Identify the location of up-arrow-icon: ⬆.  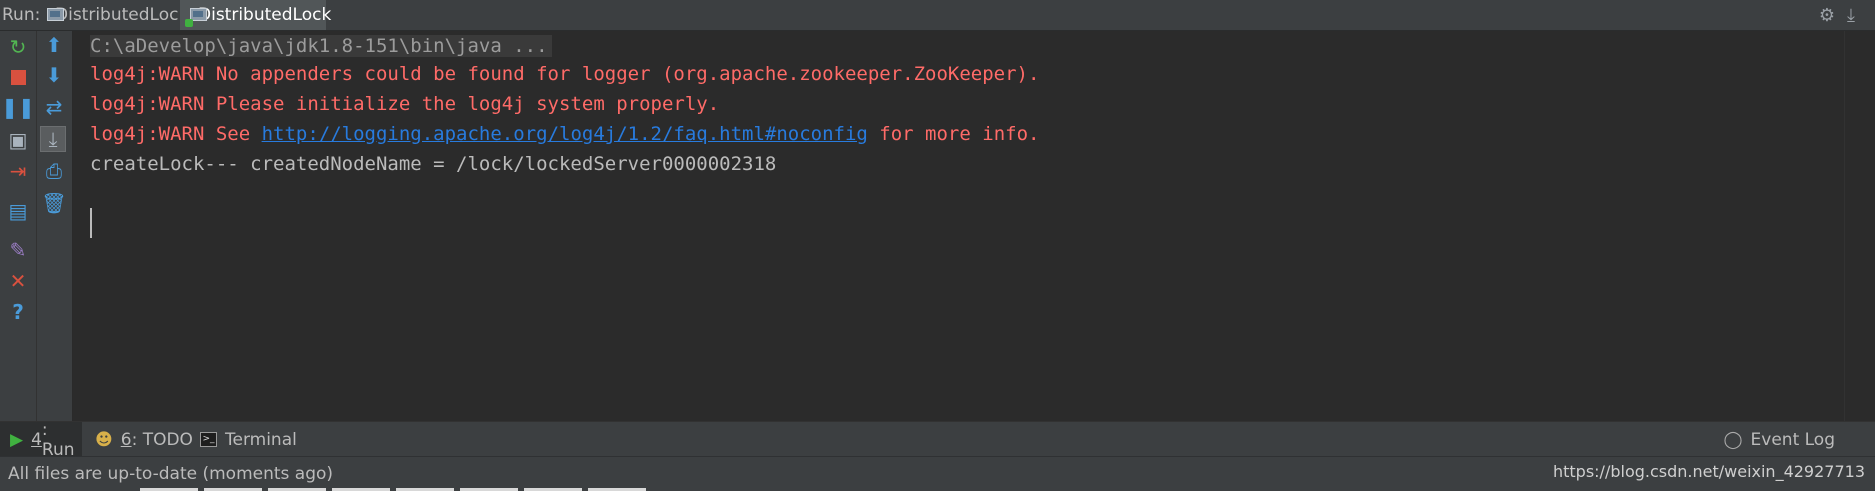
(54, 45).